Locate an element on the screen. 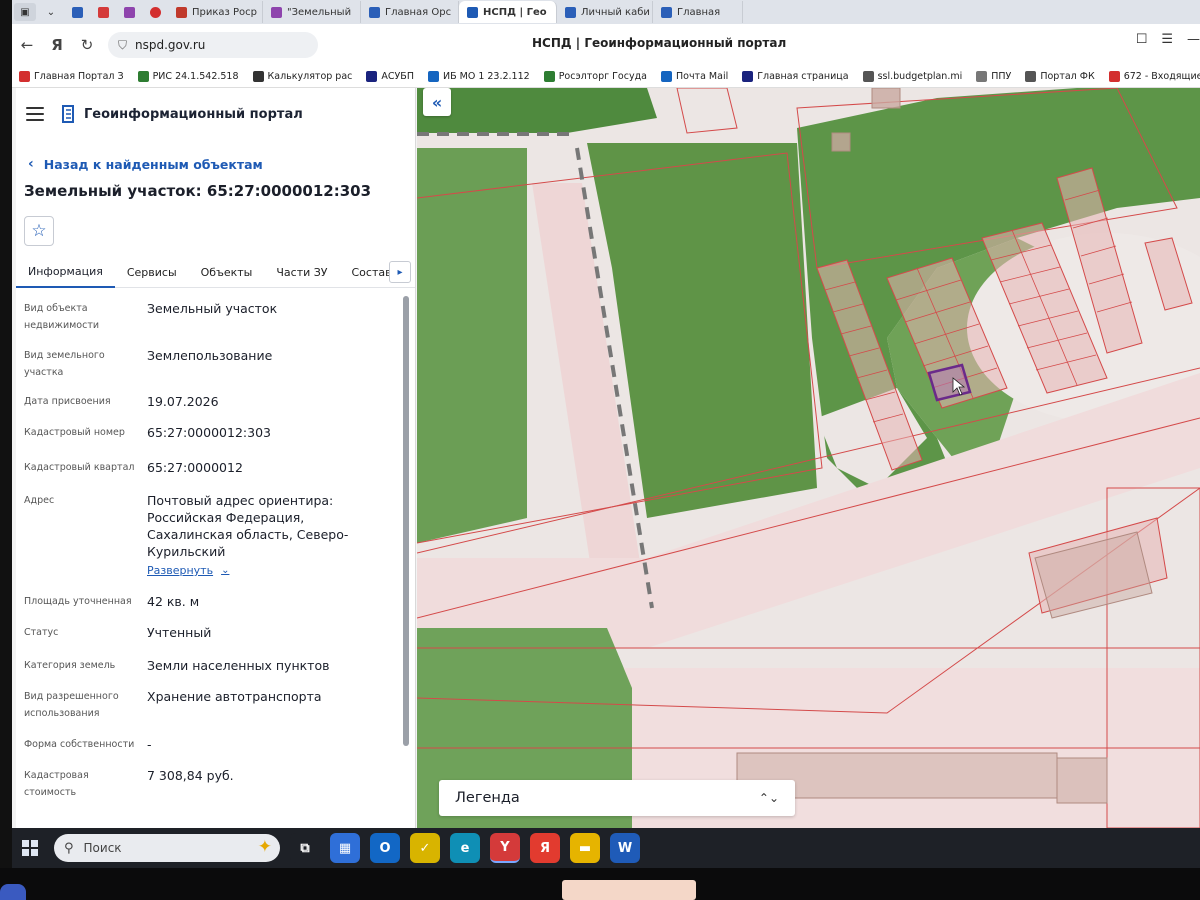  chevron-right-icon: ▸ is located at coordinates (400, 272).